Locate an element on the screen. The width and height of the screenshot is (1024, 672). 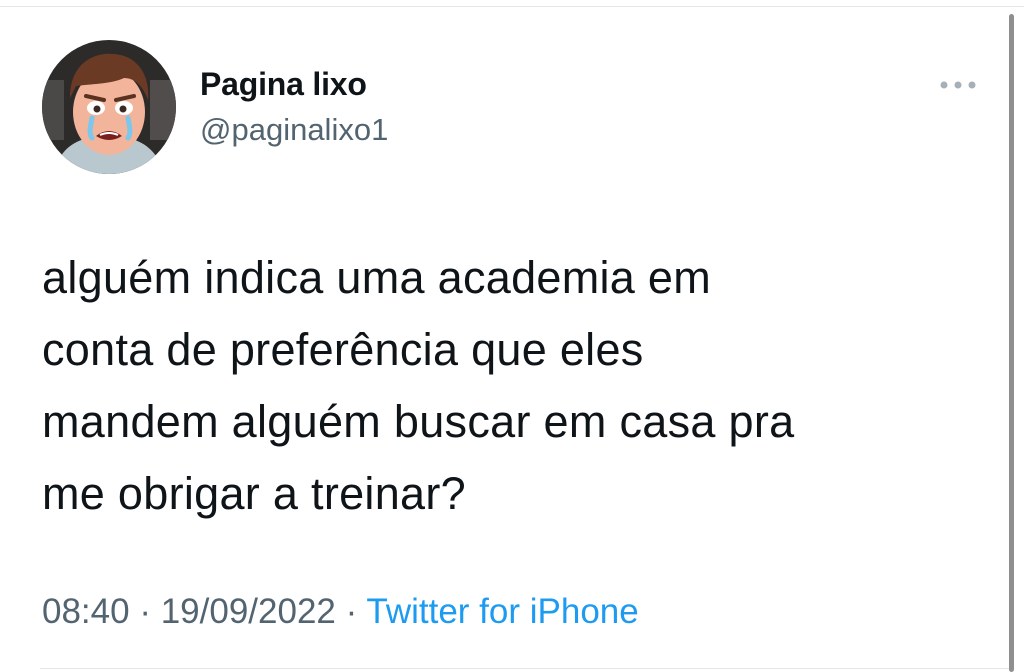
bottom-divider is located at coordinates (525, 668).